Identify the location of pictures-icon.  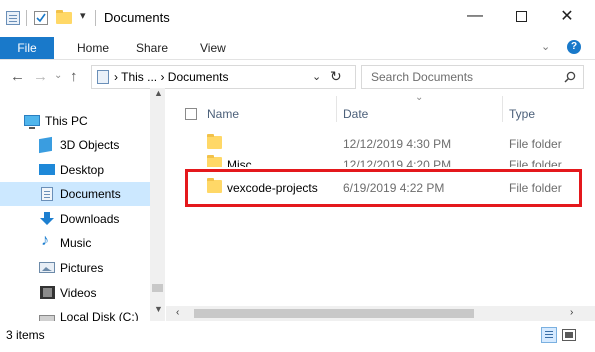
(47, 267).